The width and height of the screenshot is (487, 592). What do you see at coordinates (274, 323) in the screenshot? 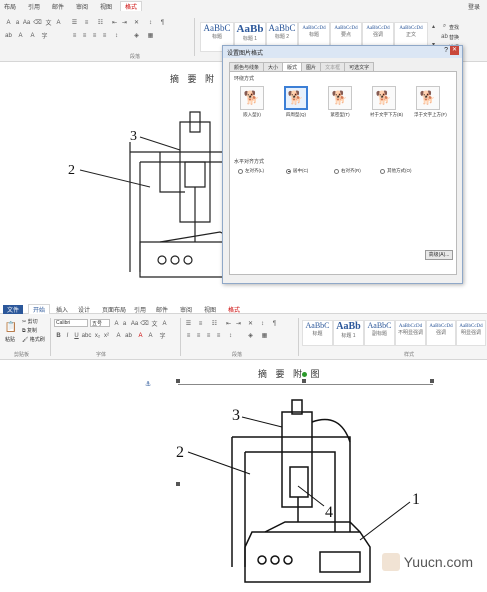
I see `show-marks-icon-2: ¶` at bounding box center [274, 323].